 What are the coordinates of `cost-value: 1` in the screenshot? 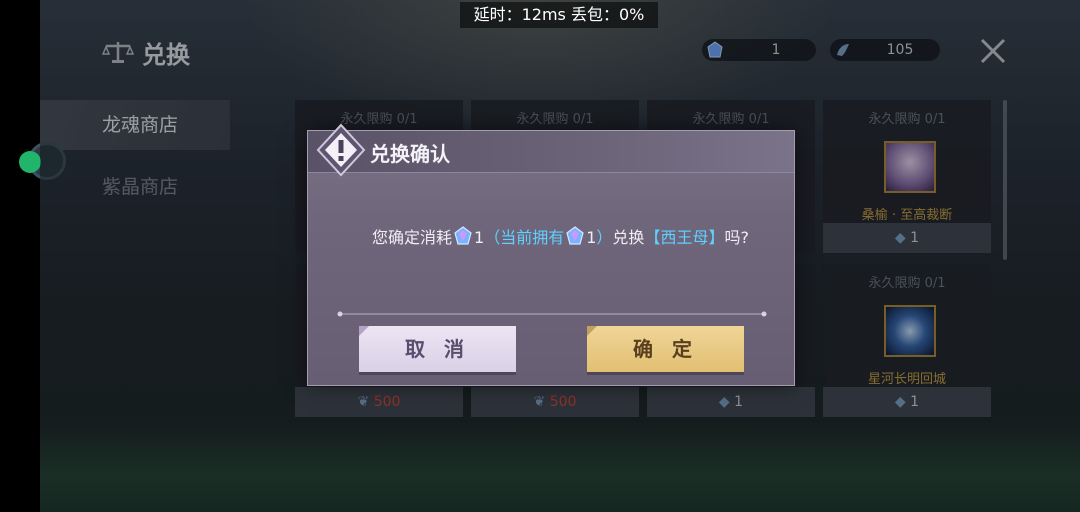 It's located at (479, 237).